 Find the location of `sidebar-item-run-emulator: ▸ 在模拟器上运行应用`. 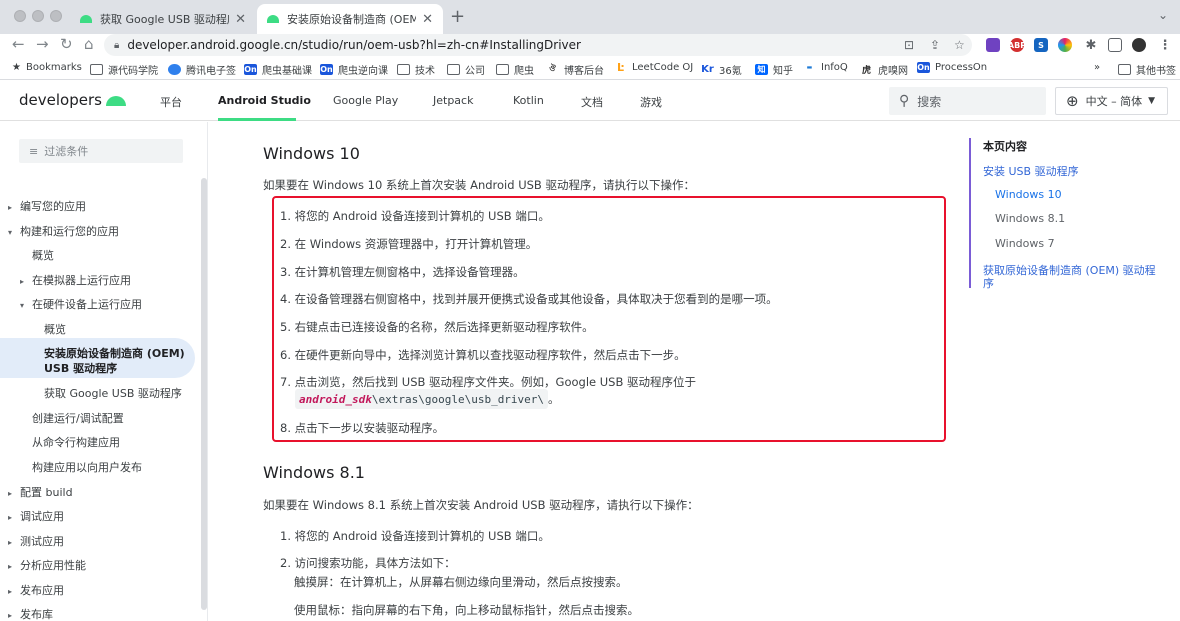

sidebar-item-run-emulator: ▸ 在模拟器上运行应用 is located at coordinates (75, 280).